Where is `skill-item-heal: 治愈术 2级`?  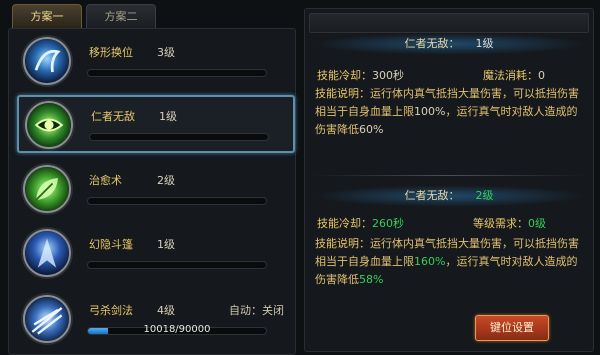
skill-item-heal: 治愈术 2级 is located at coordinates (156, 190).